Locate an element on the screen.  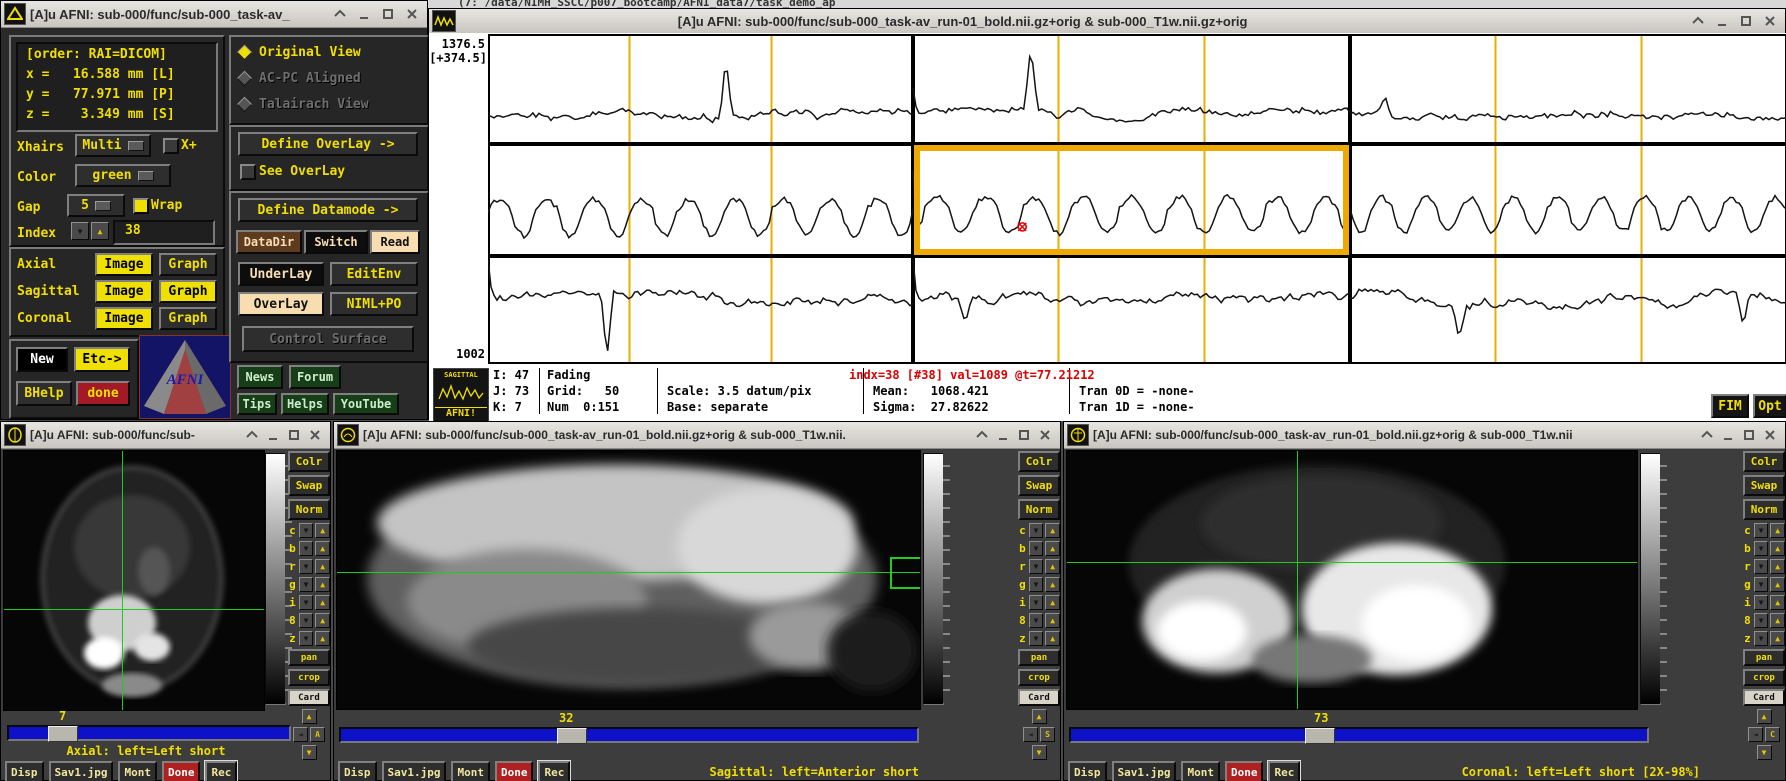
see-overlay-checkbox is located at coordinates (248, 172).